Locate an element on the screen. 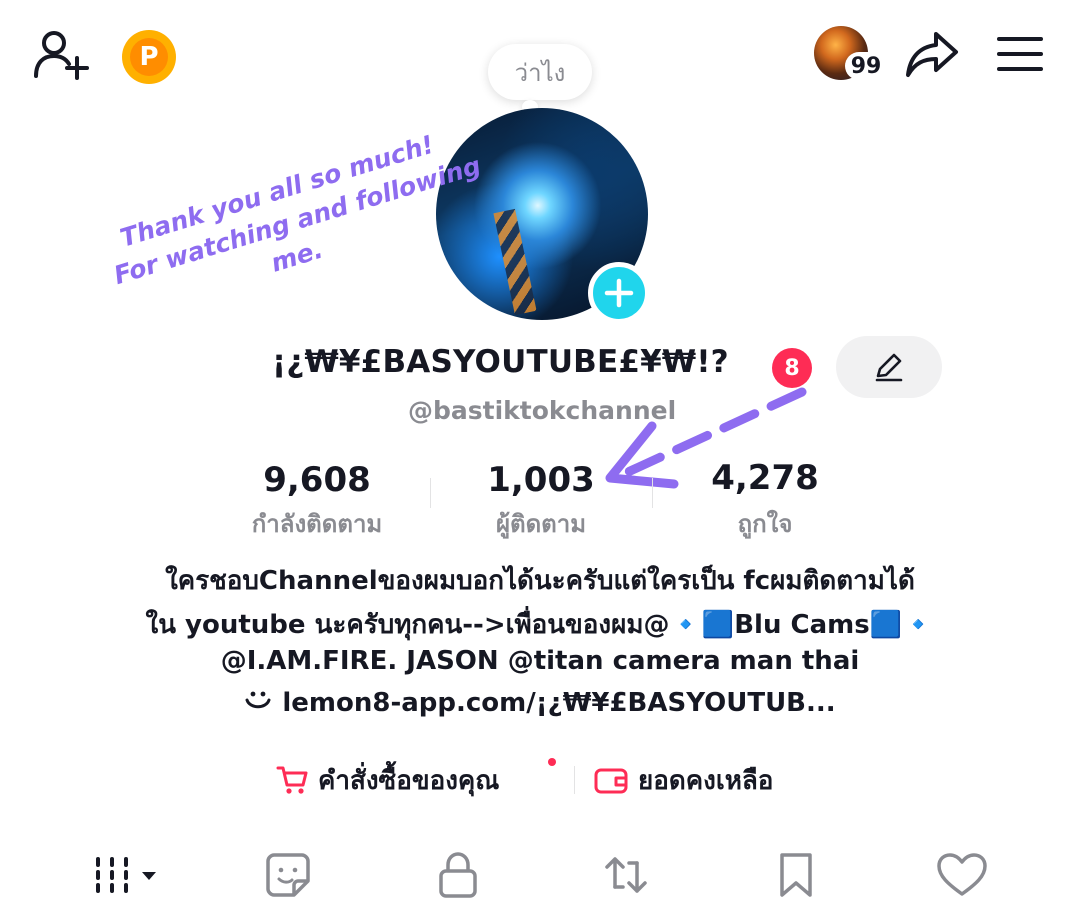  coin-letter: P is located at coordinates (149, 57).